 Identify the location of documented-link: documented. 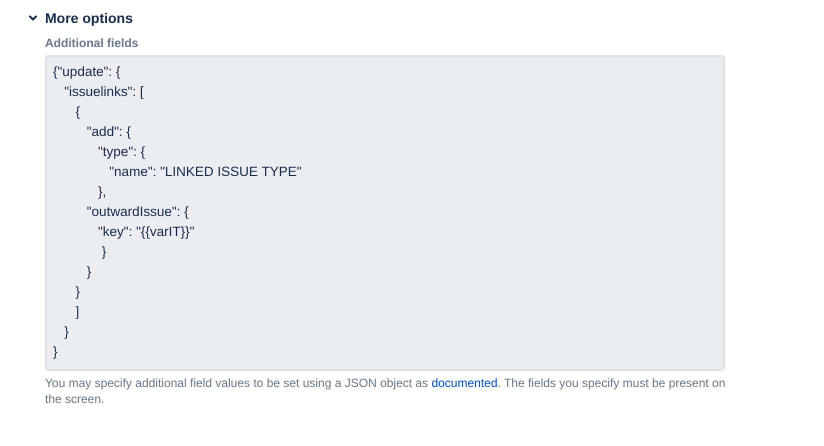
(464, 383).